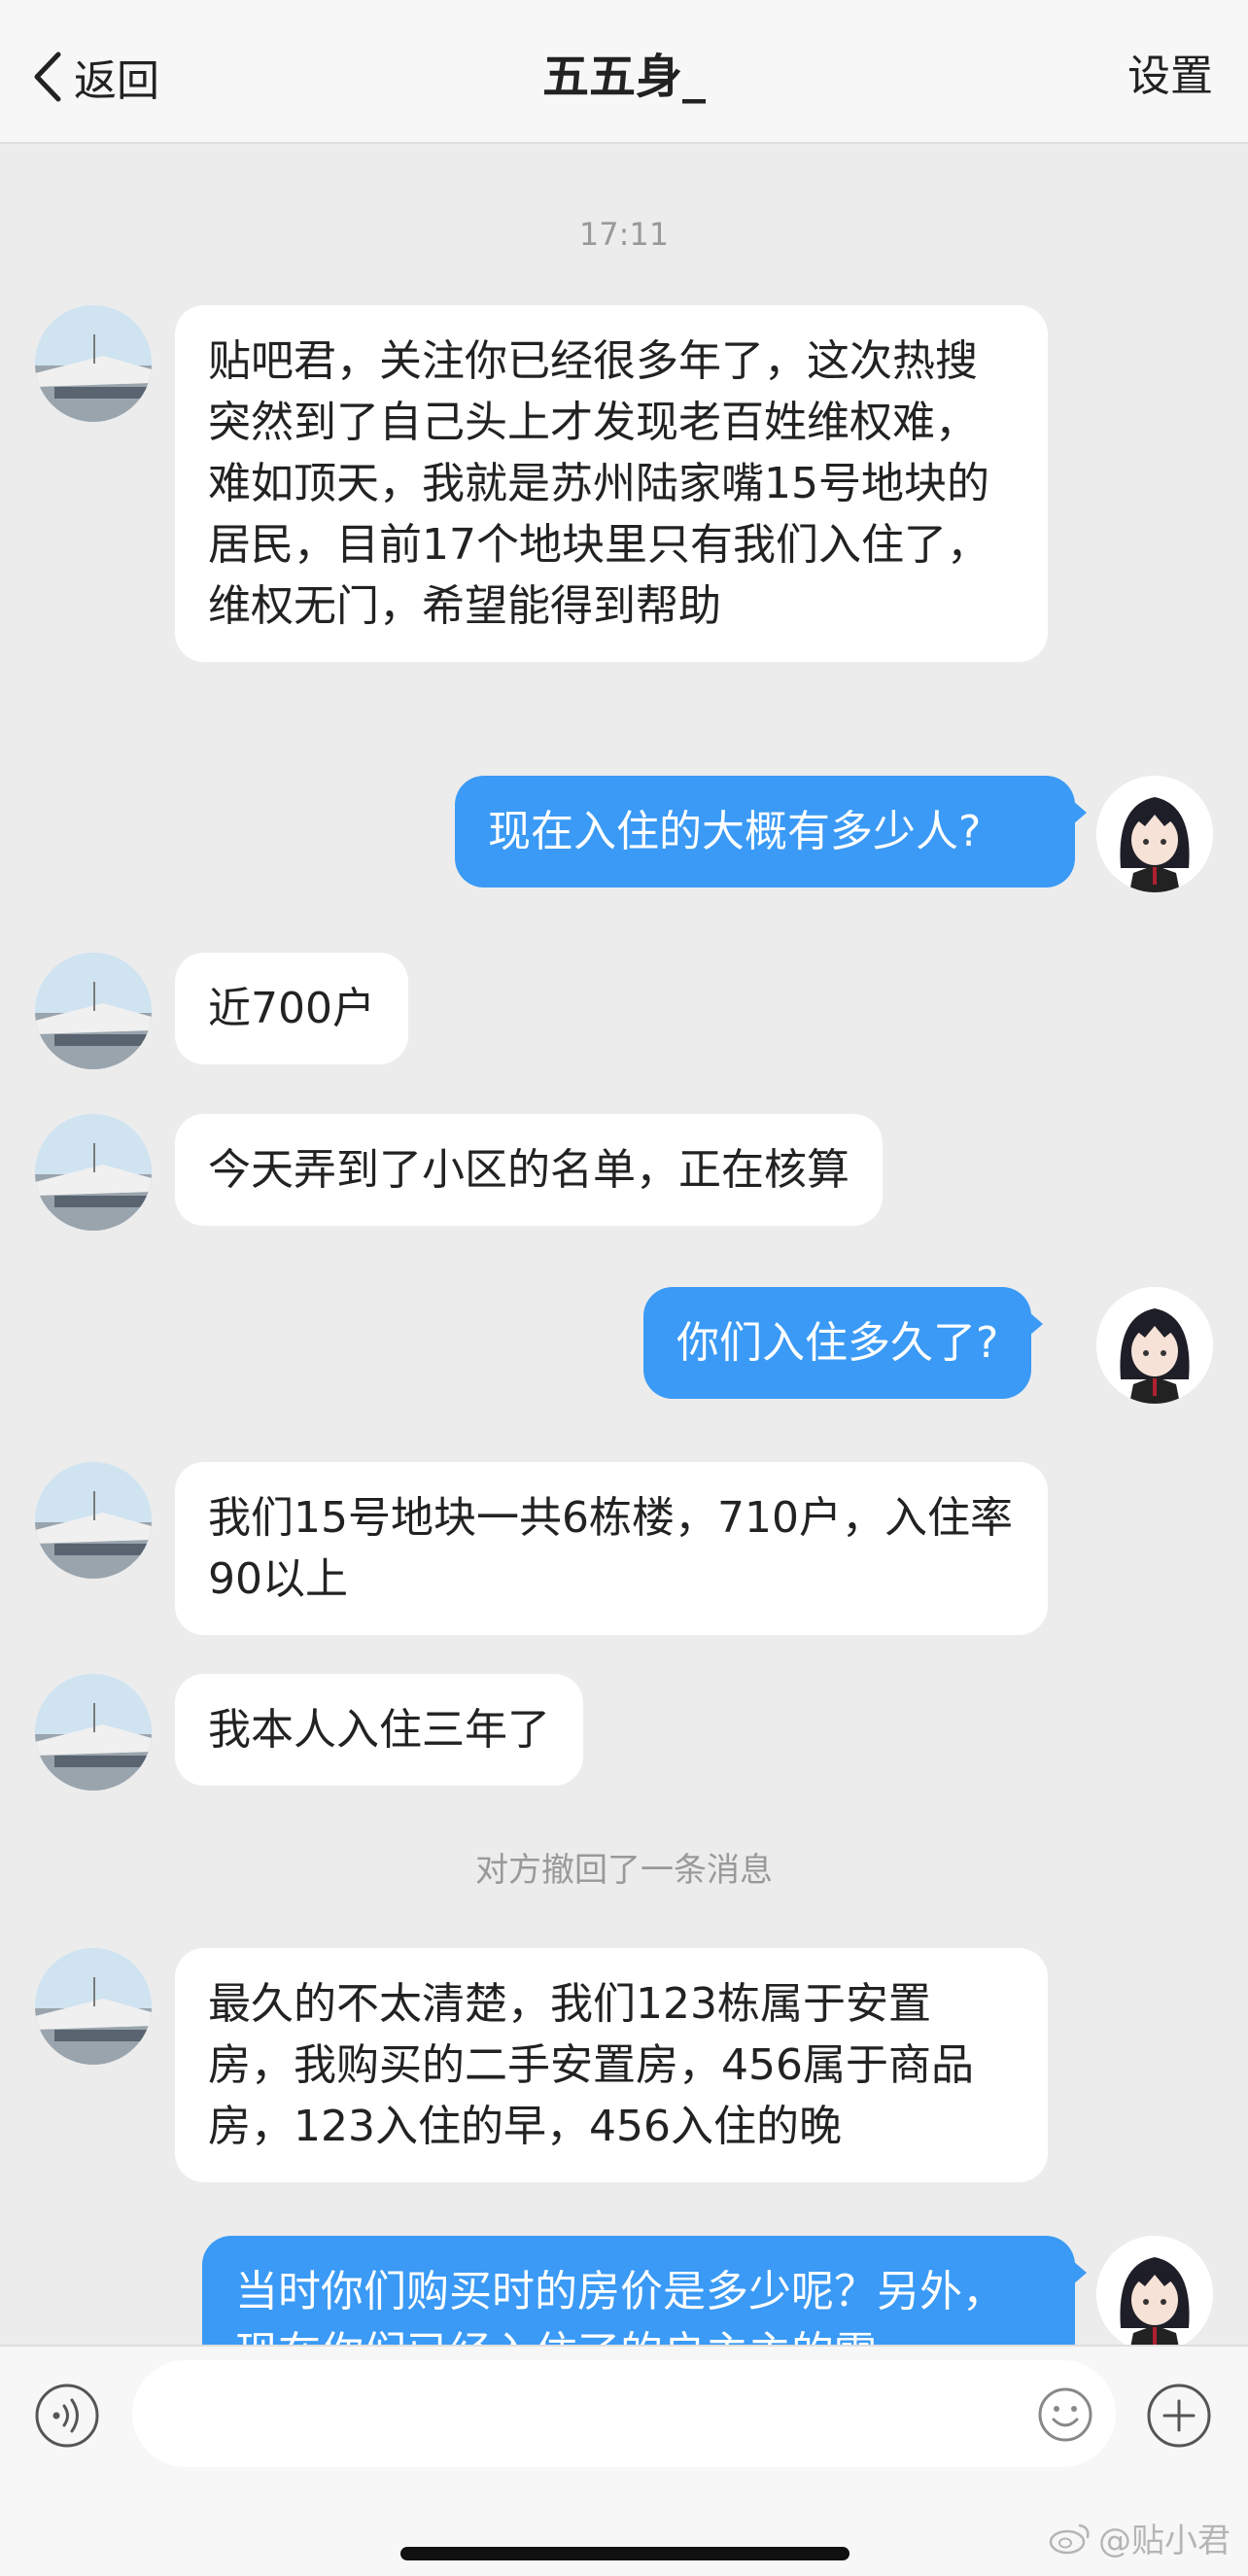  Describe the element at coordinates (291, 1008) in the screenshot. I see `message-bubble-incoming: 近700户` at that location.